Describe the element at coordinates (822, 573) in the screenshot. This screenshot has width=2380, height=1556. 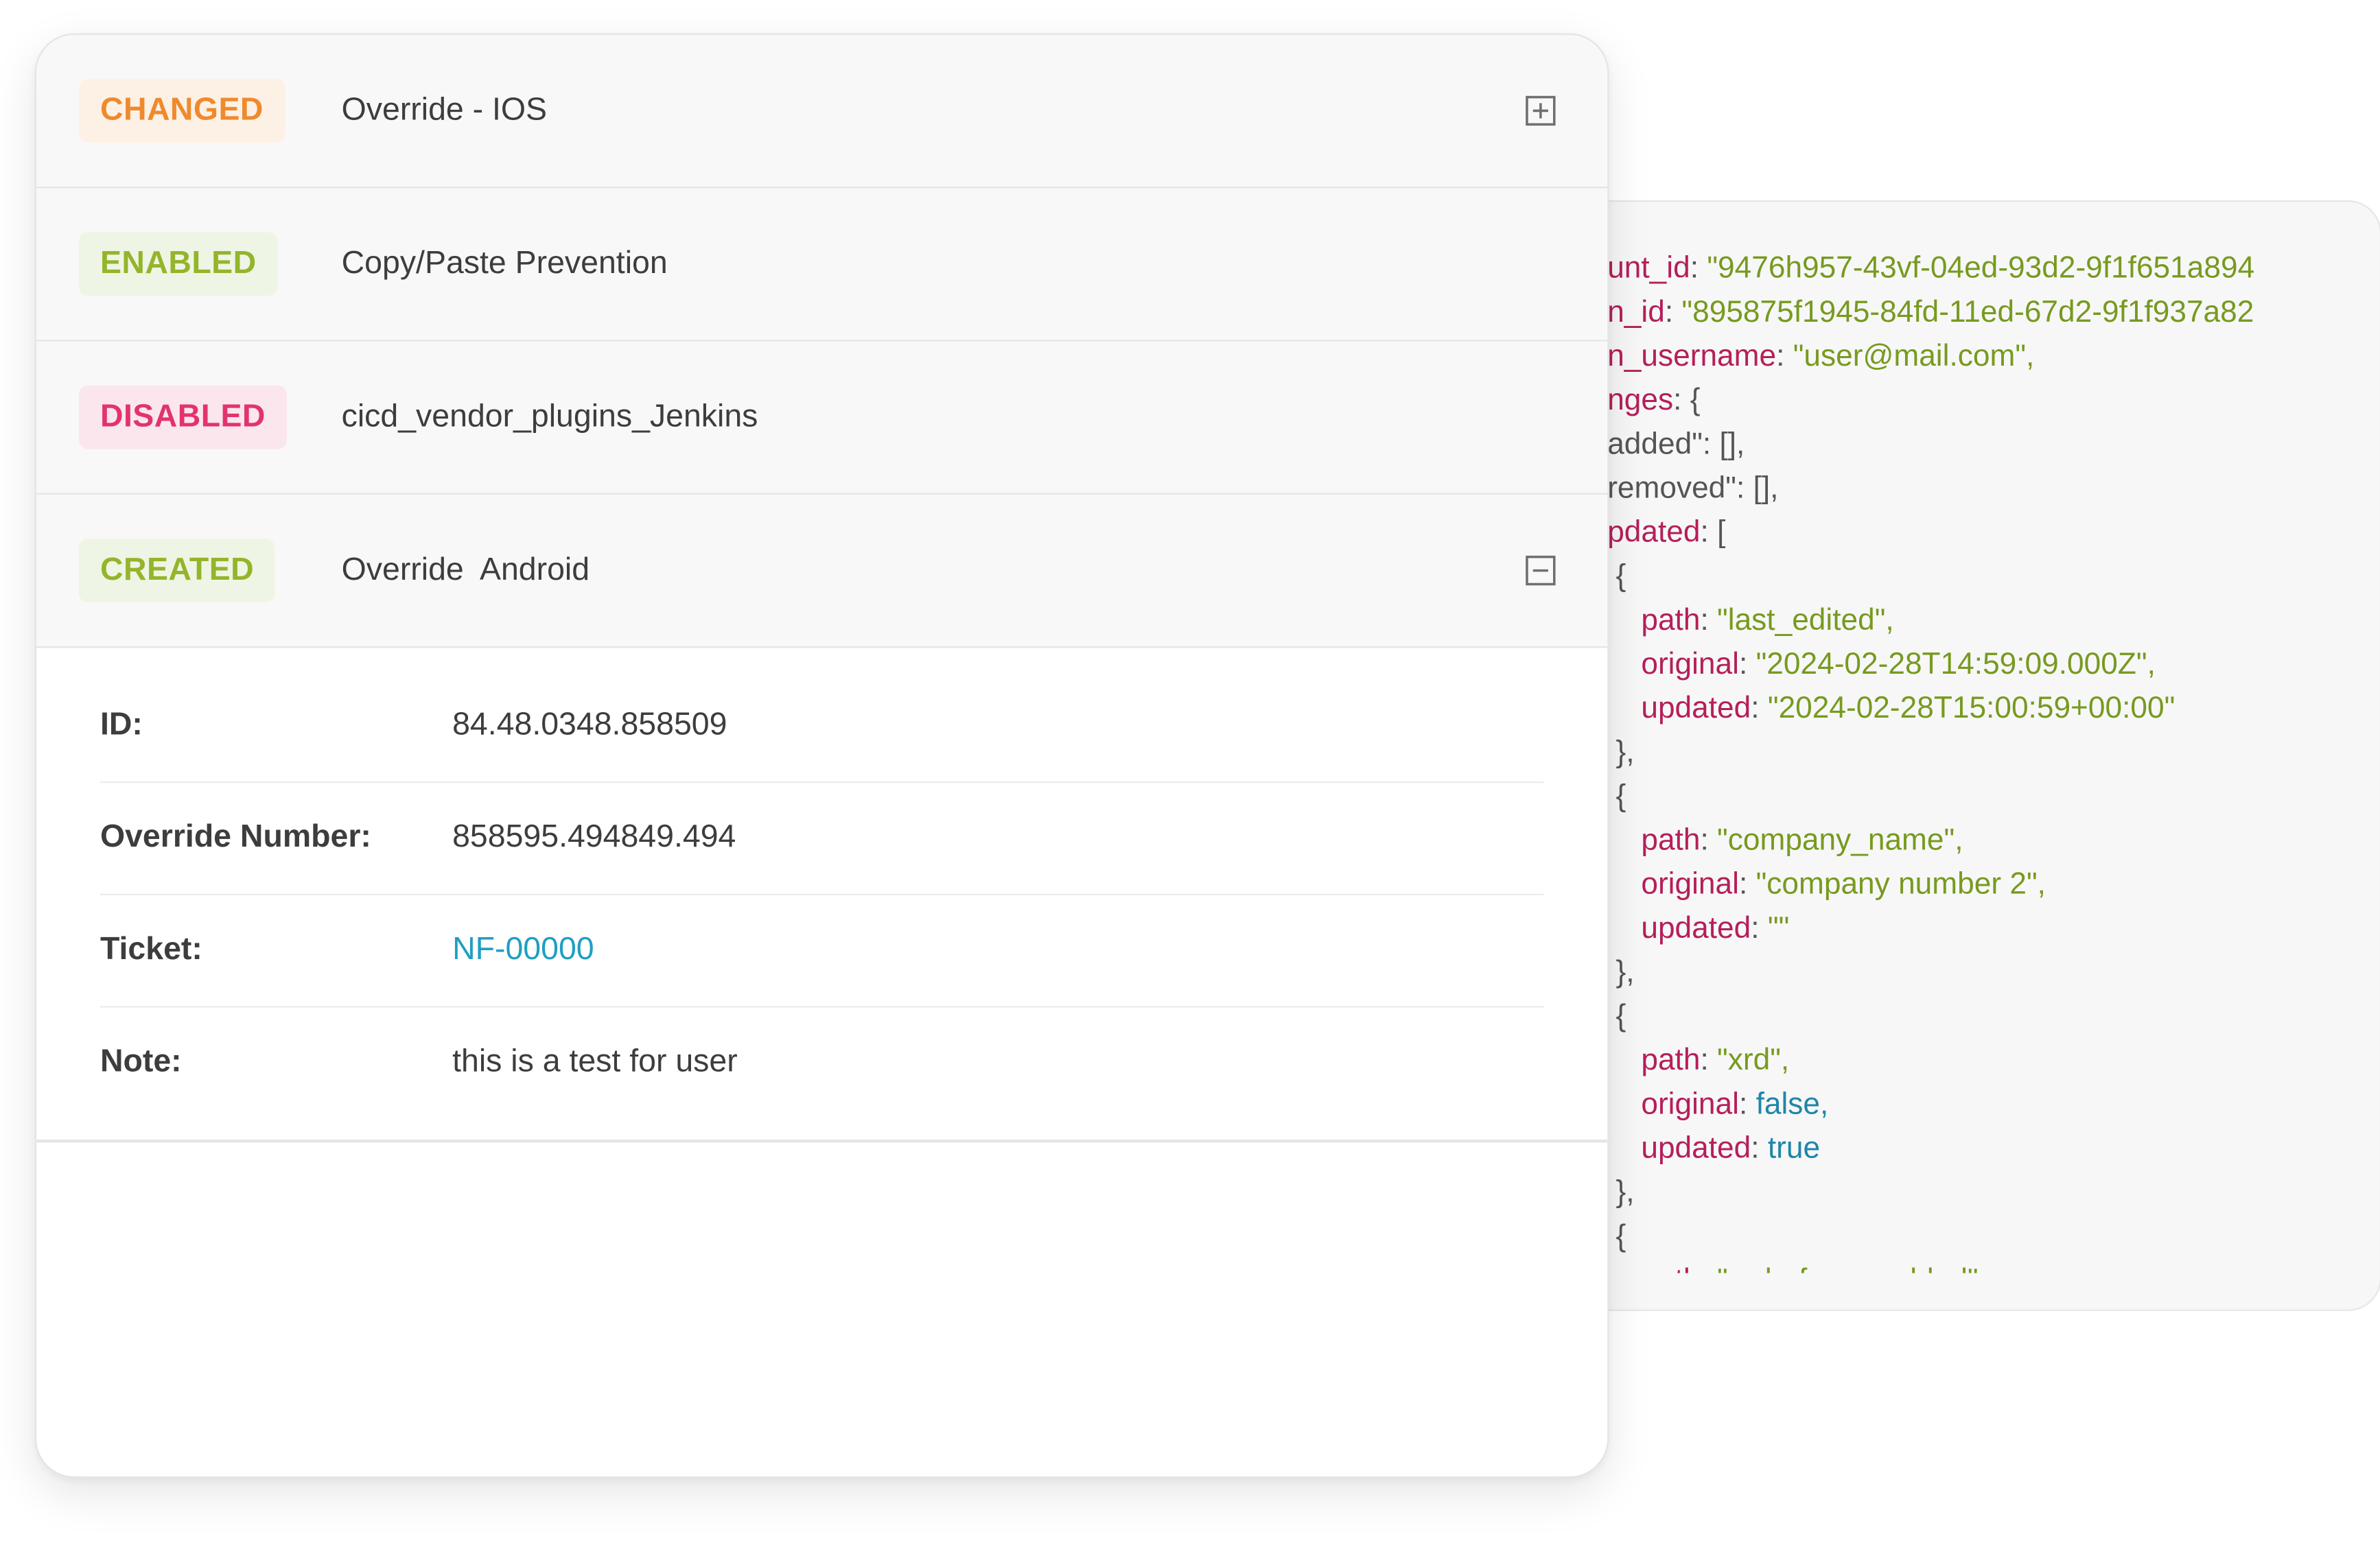
I see `accordion-row-created: CREATED Override Android` at that location.